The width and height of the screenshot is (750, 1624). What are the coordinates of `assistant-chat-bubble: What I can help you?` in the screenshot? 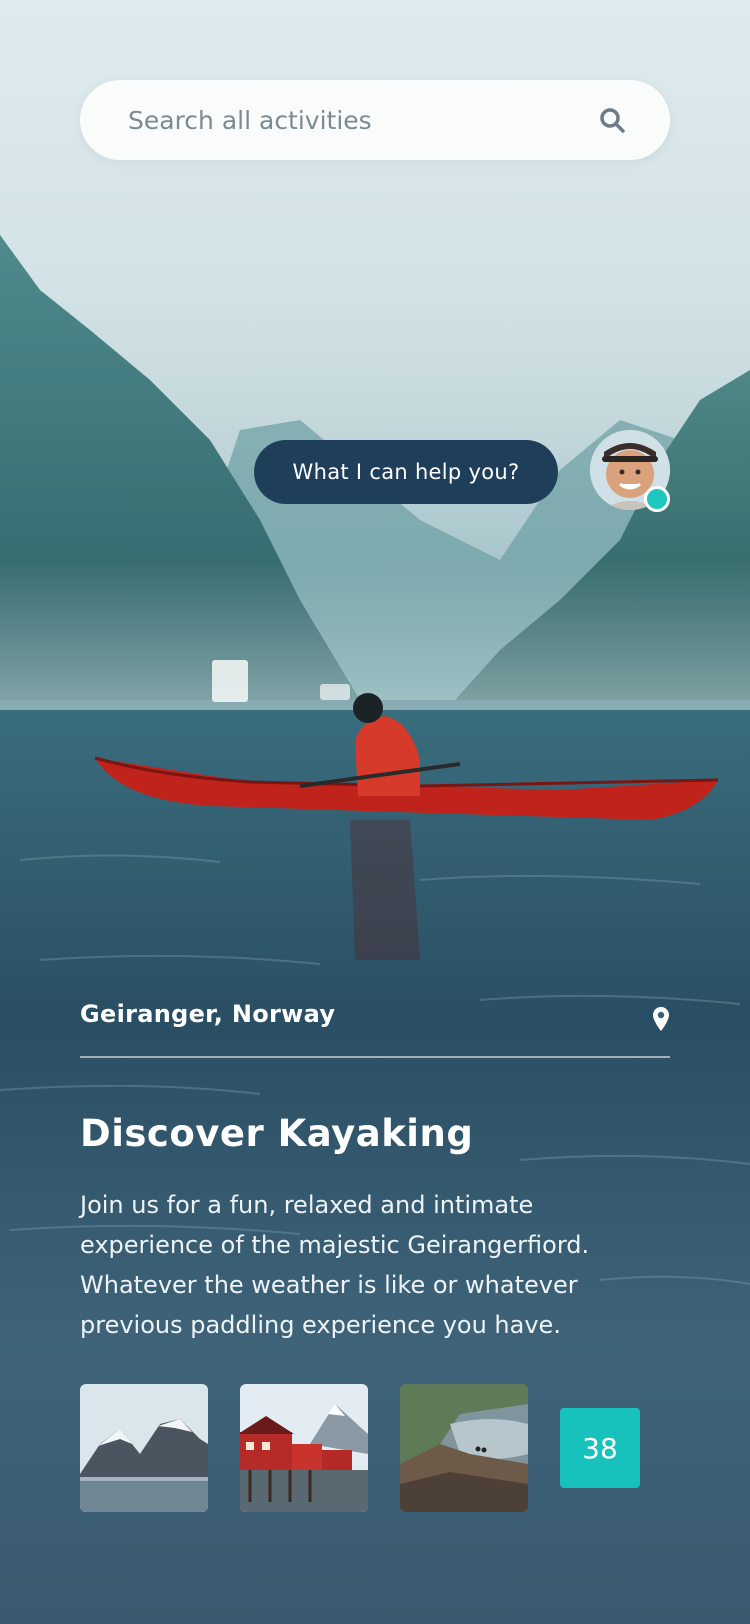 It's located at (406, 472).